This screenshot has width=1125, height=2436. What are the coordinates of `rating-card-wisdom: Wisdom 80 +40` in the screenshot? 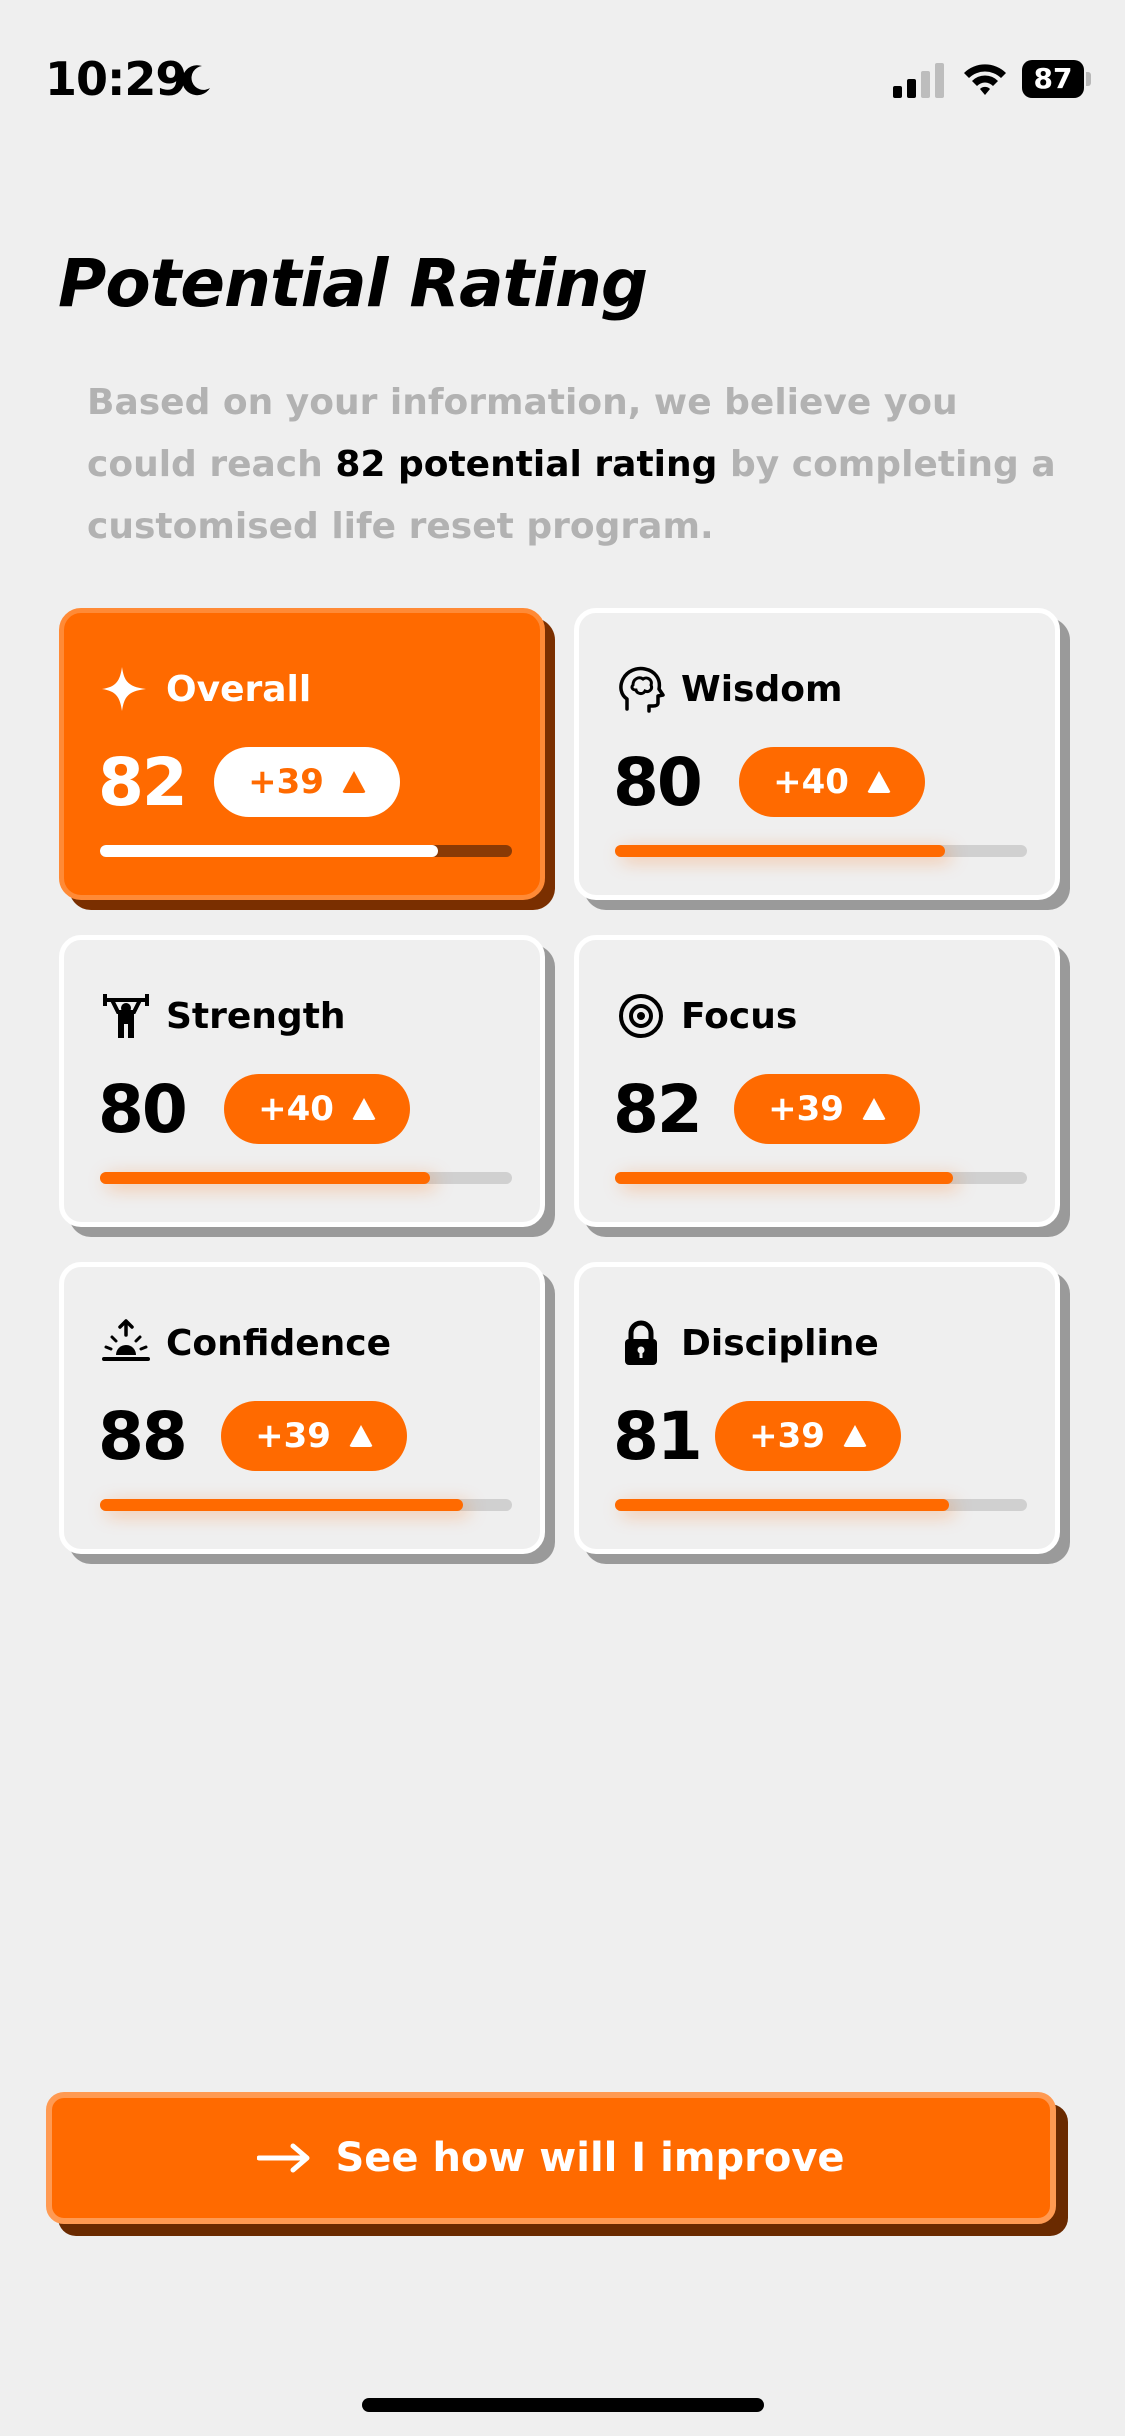 It's located at (817, 754).